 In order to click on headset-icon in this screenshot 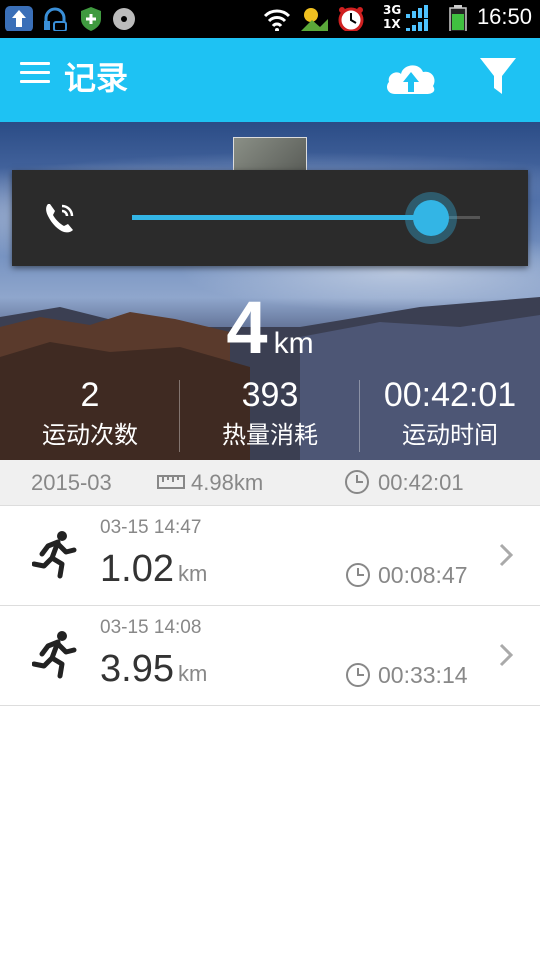, I will do `click(55, 19)`.